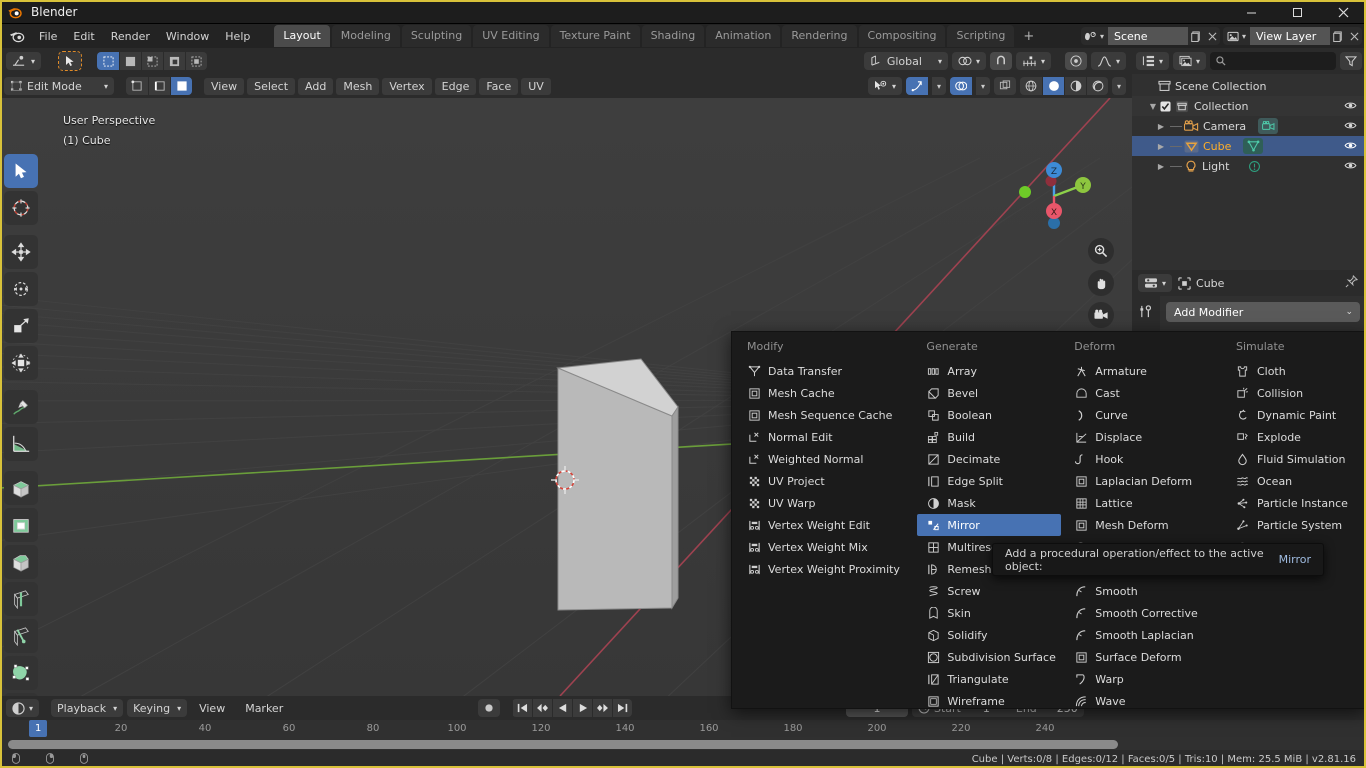  I want to click on scene-name: Scene, so click(1147, 36).